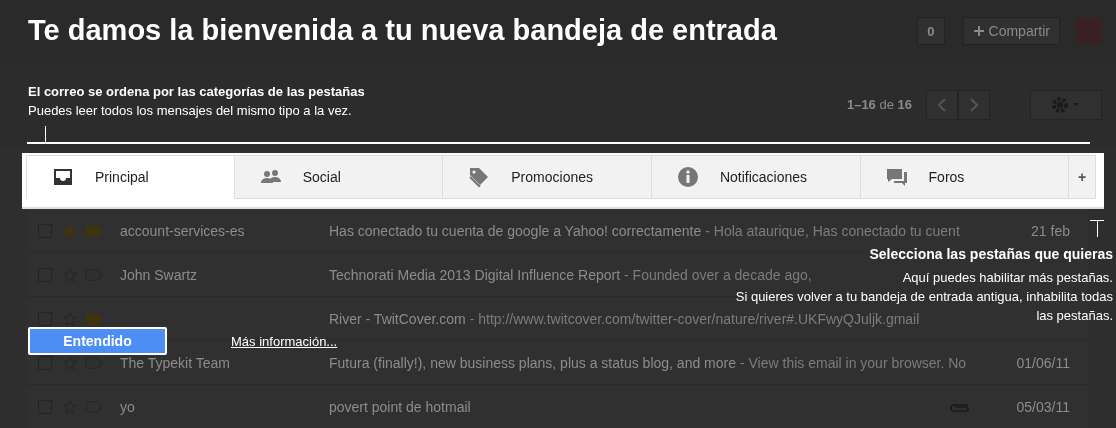 The height and width of the screenshot is (428, 1116). I want to click on category-tab: Promociones, so click(547, 177).